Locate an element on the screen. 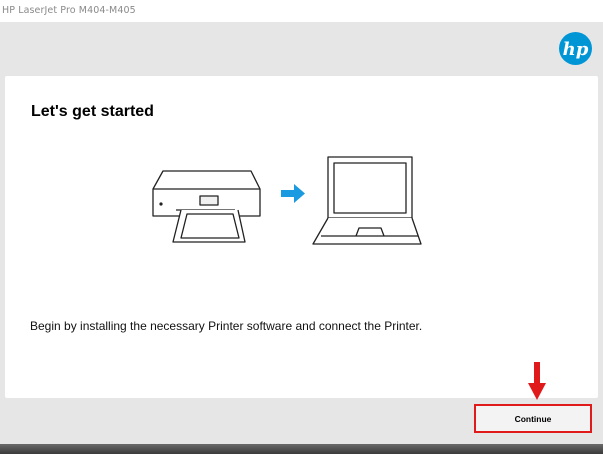 This screenshot has height=454, width=603. continue-button: Continue is located at coordinates (533, 418).